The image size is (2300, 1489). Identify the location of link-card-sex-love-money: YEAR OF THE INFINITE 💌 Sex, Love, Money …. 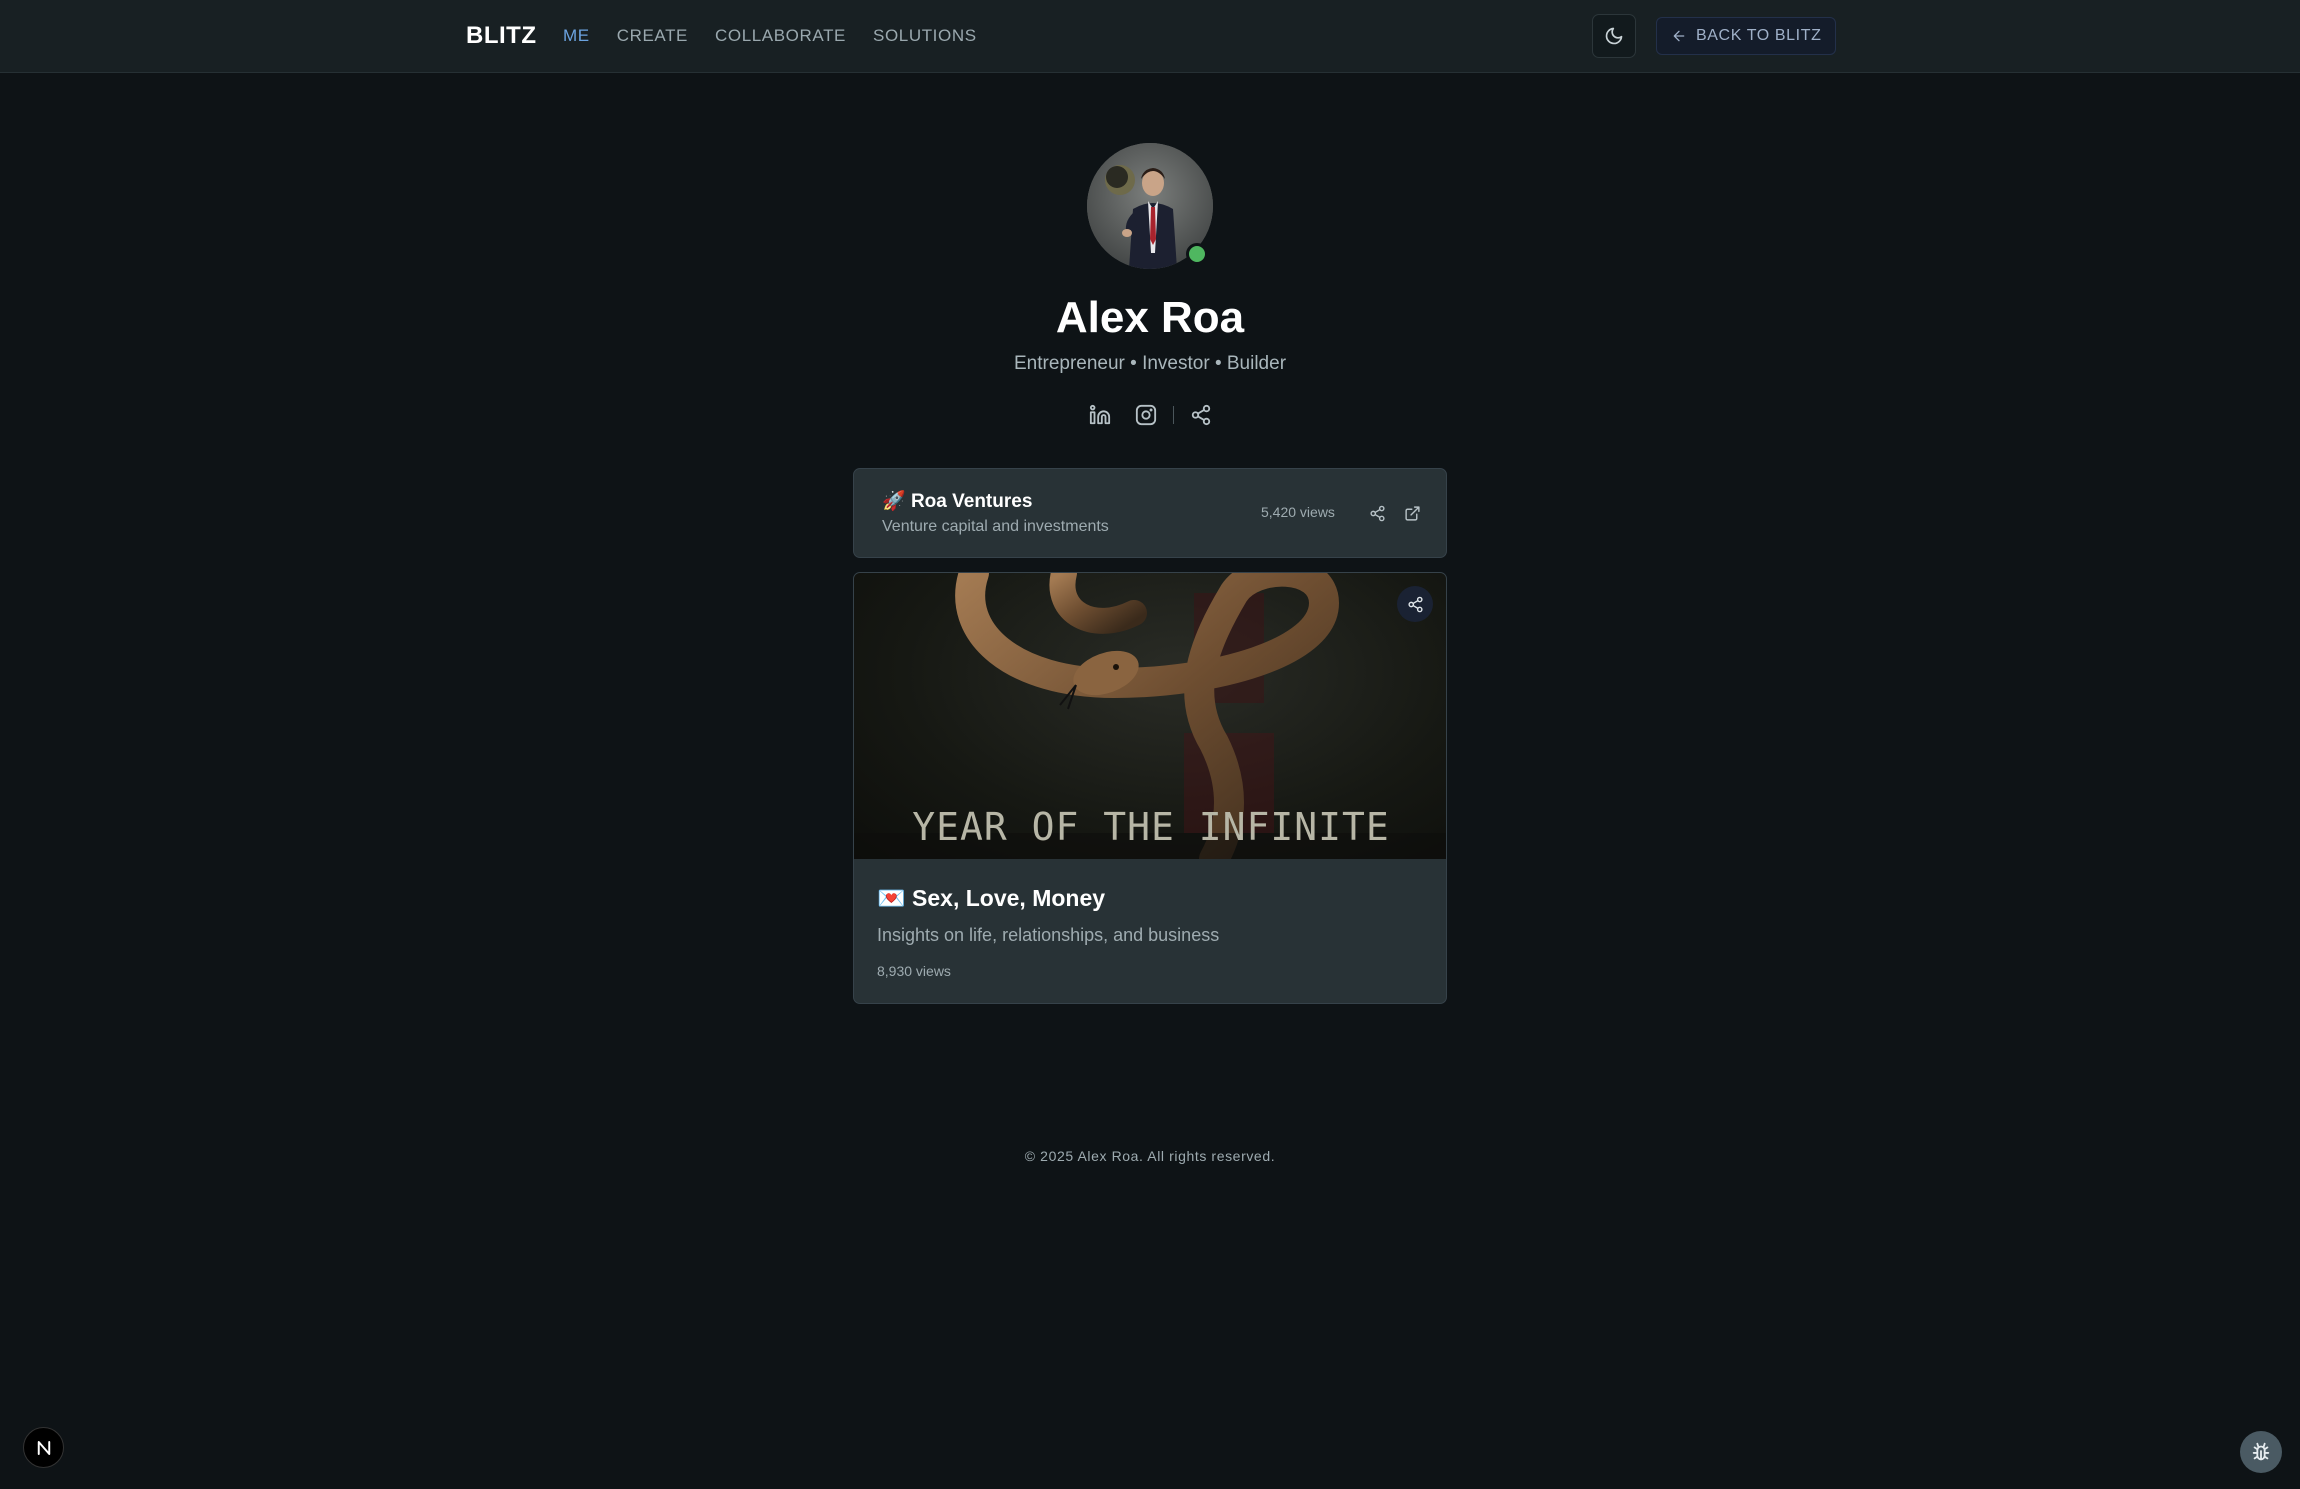
(1150, 788).